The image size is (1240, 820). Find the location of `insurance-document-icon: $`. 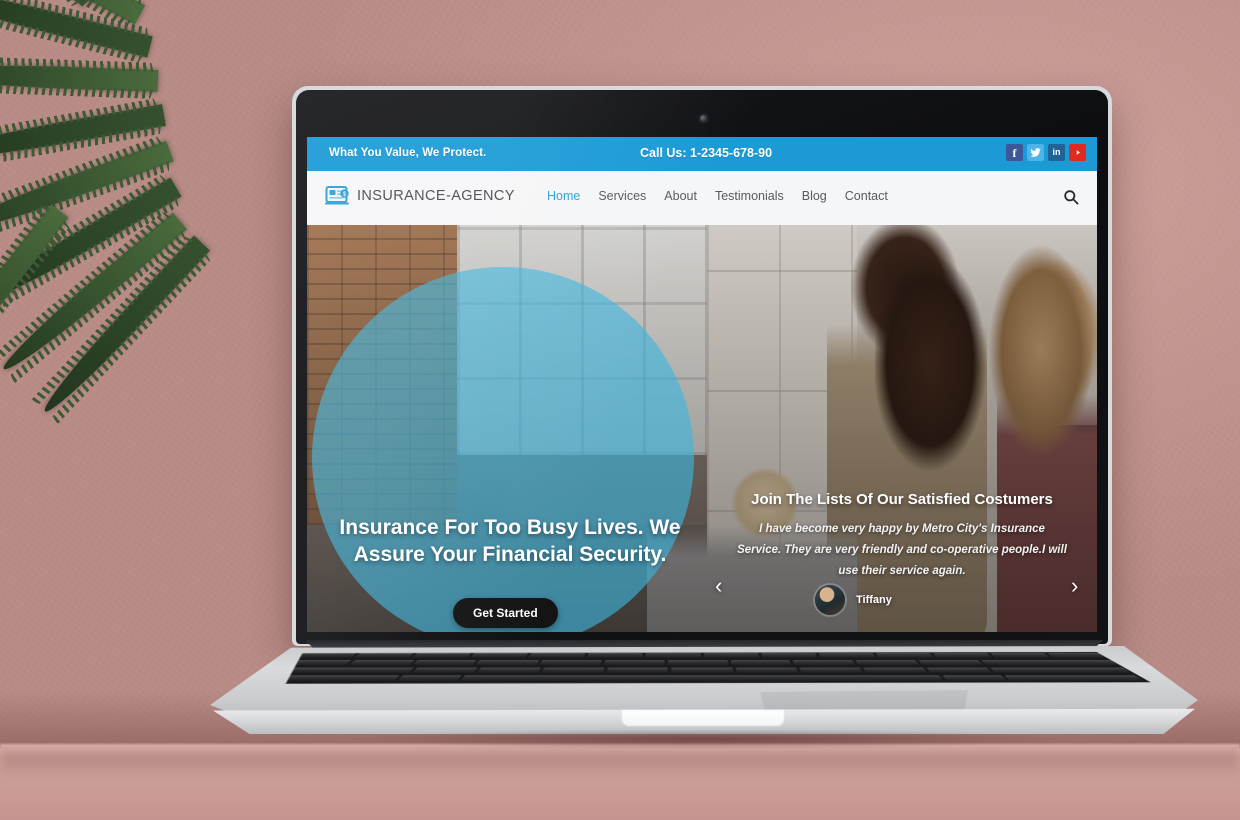

insurance-document-icon: $ is located at coordinates (338, 196).